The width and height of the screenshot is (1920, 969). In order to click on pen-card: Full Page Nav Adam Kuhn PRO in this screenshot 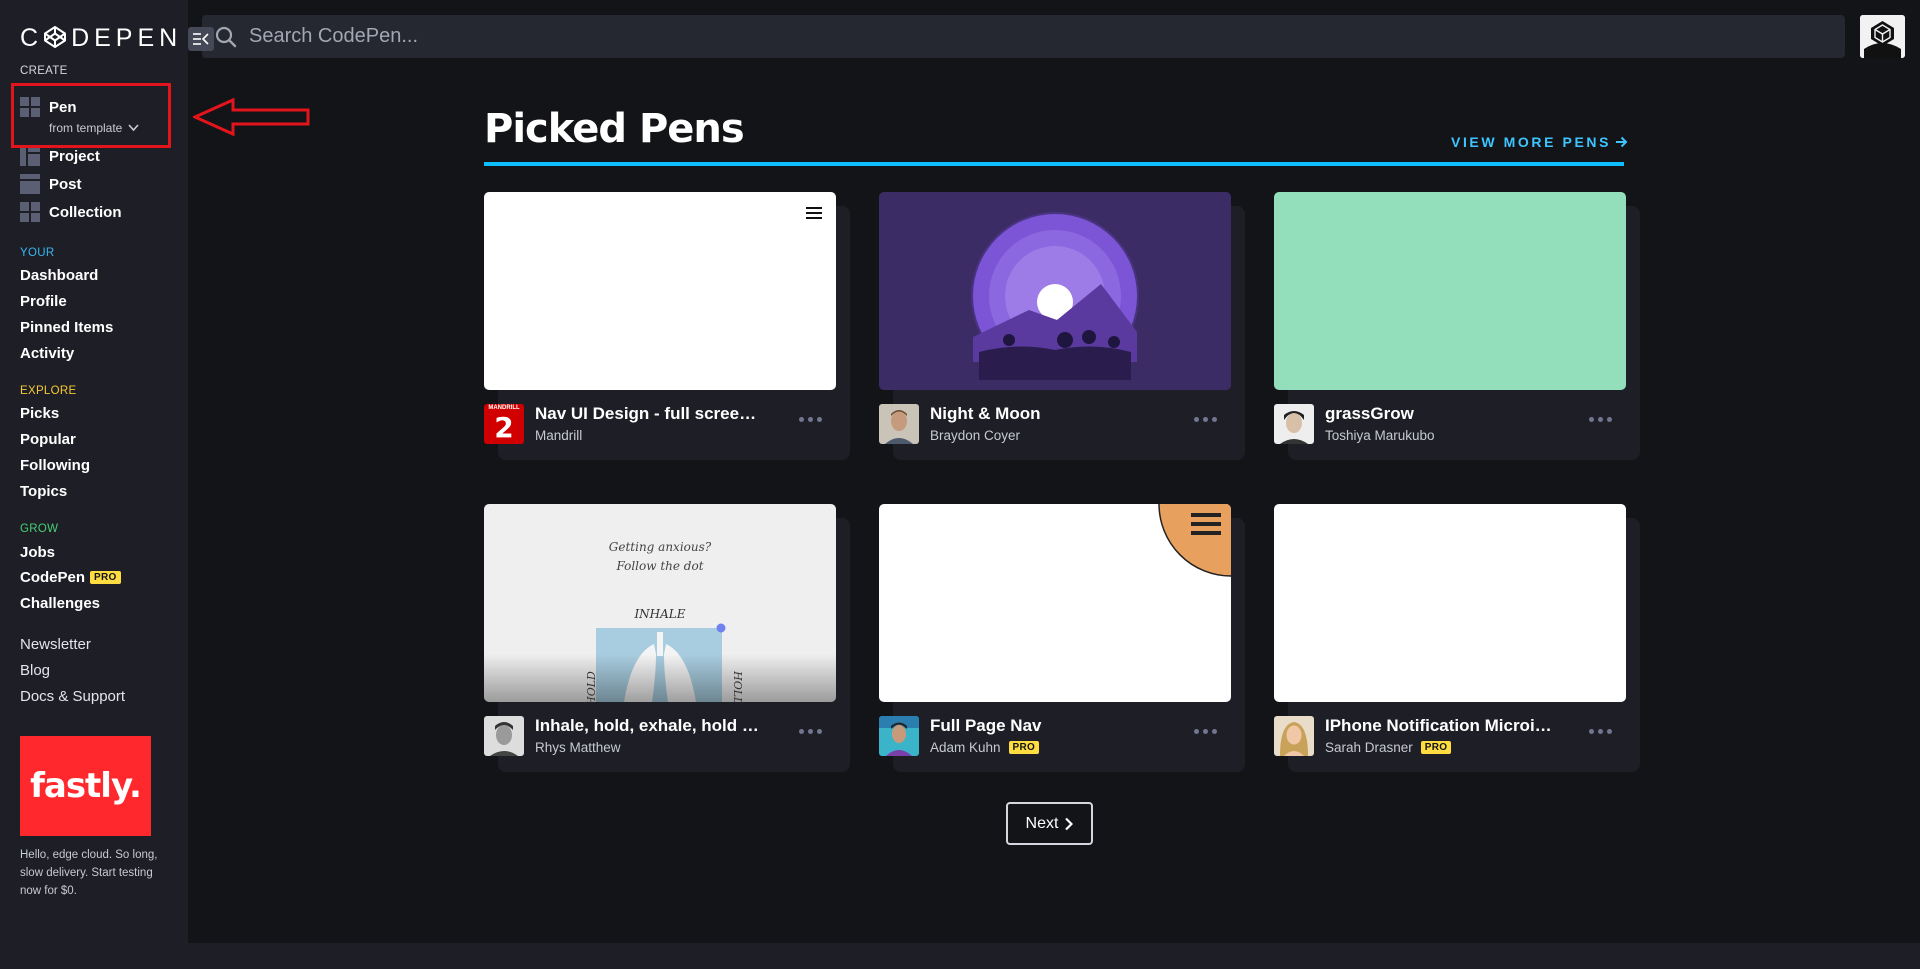, I will do `click(1062, 638)`.